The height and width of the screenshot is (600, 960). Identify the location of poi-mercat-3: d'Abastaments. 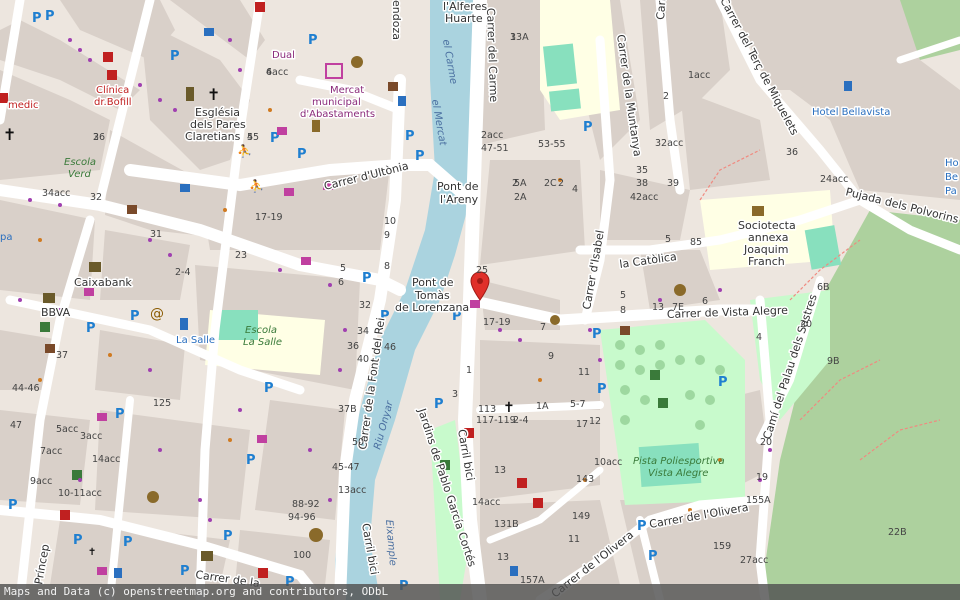
(337, 114).